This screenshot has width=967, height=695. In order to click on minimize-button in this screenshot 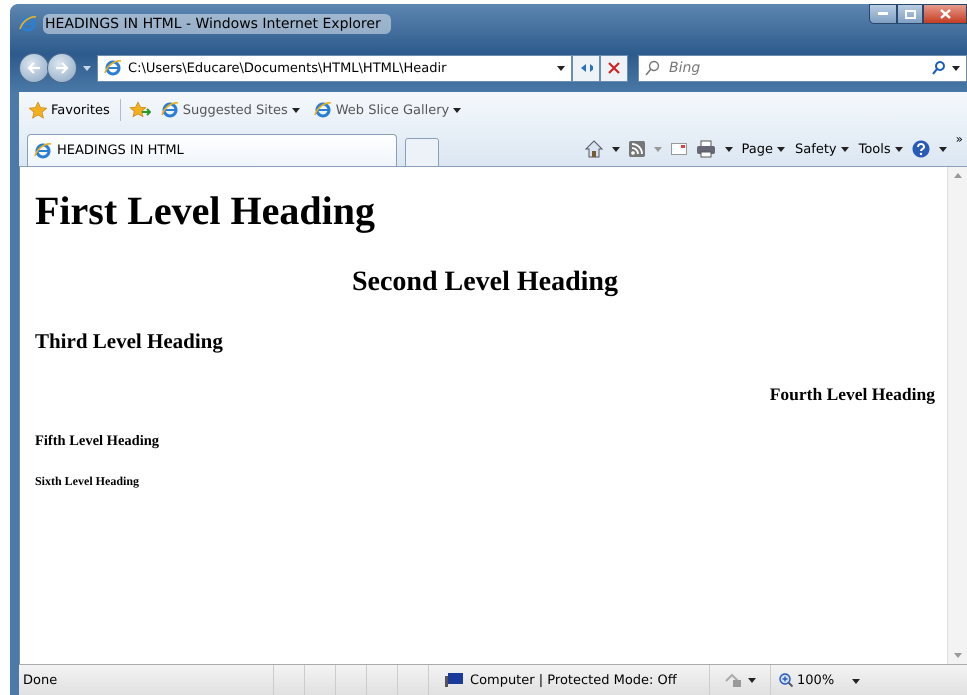, I will do `click(883, 14)`.